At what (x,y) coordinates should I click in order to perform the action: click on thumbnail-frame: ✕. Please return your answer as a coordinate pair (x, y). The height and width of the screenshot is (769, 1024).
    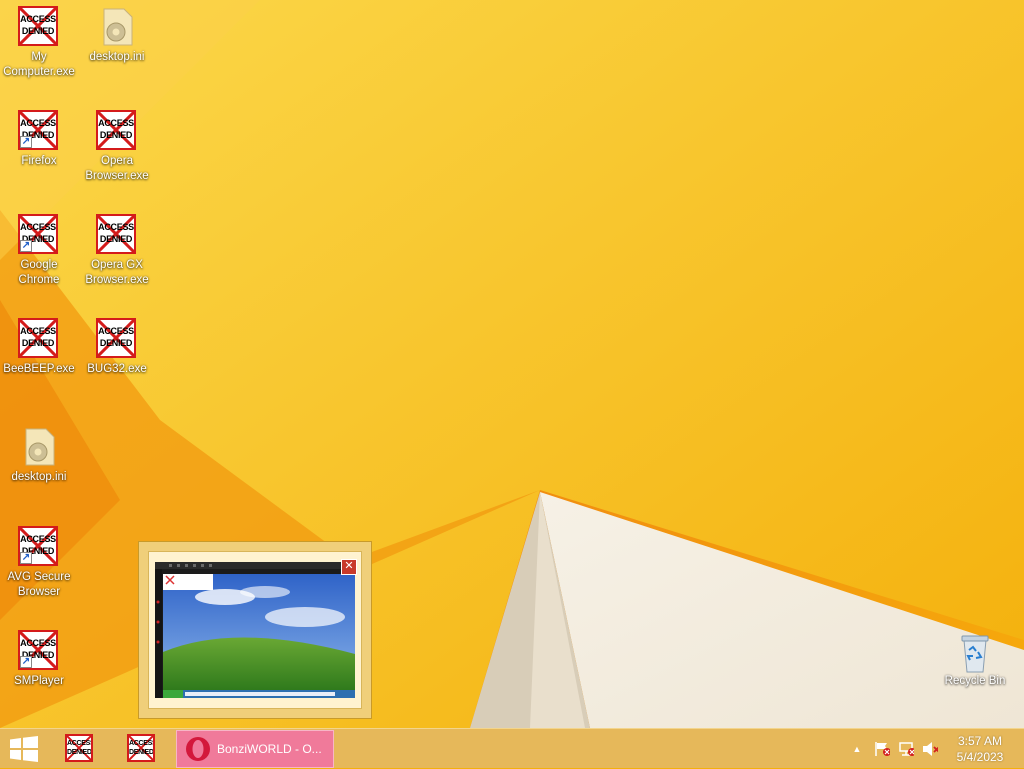
    Looking at the image, I should click on (255, 630).